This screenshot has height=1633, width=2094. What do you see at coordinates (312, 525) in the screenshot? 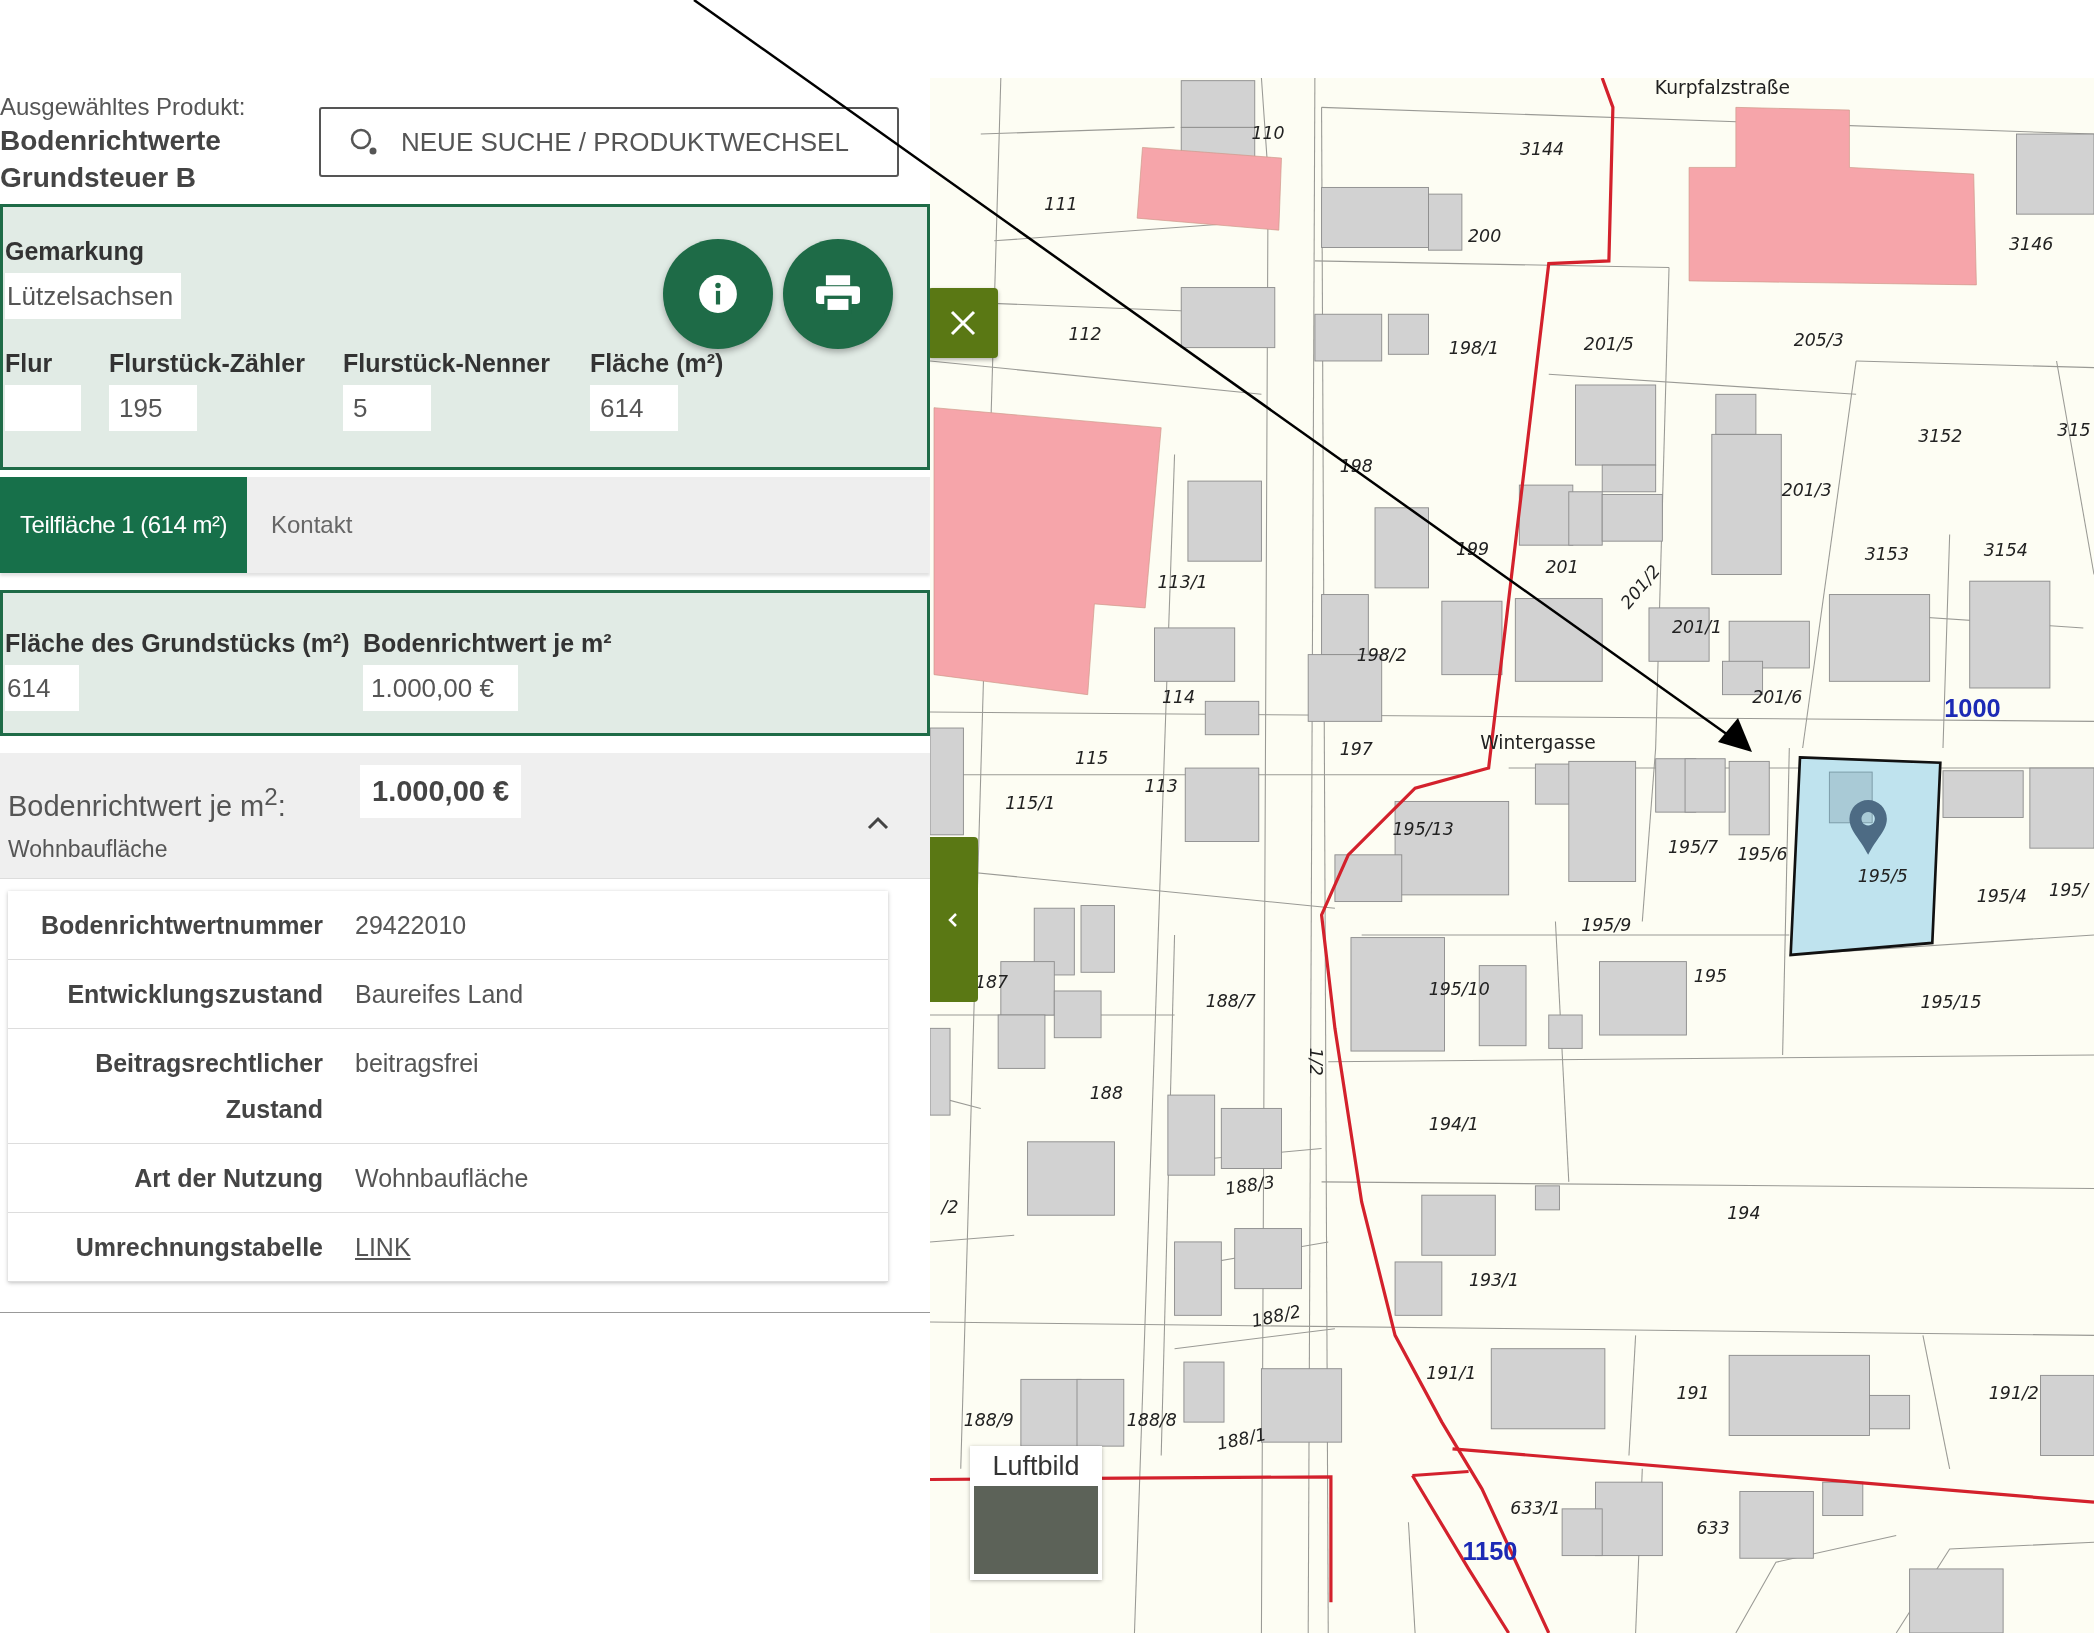
I see `tab: Kontakt` at bounding box center [312, 525].